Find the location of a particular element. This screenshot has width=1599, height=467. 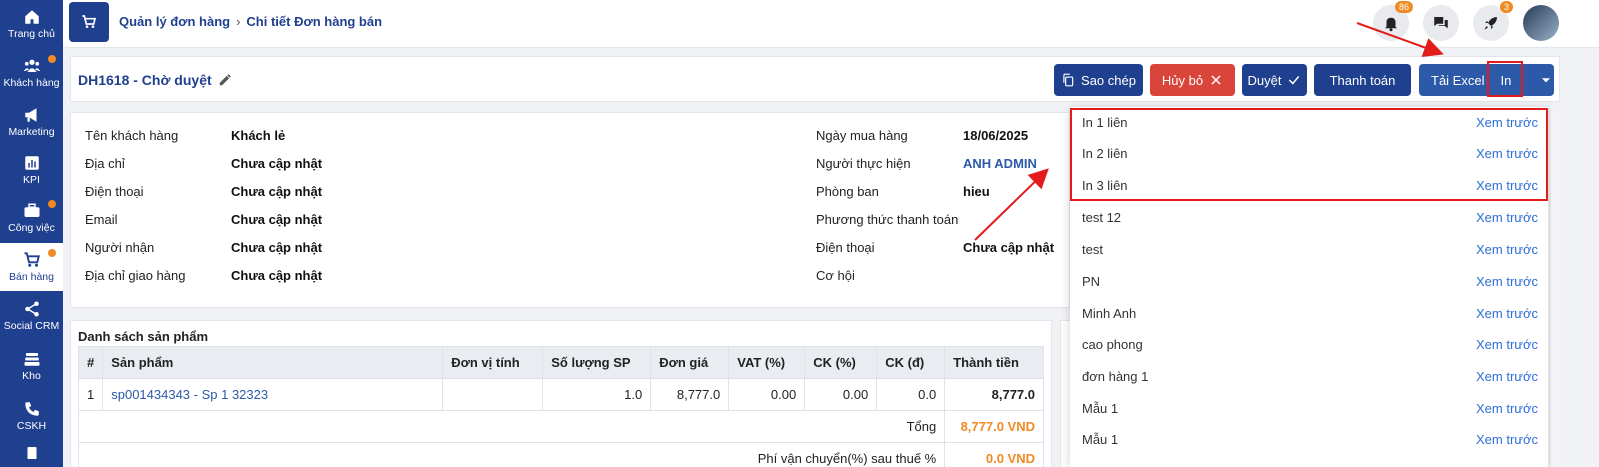

info-label: Địa chỉ is located at coordinates (105, 163).